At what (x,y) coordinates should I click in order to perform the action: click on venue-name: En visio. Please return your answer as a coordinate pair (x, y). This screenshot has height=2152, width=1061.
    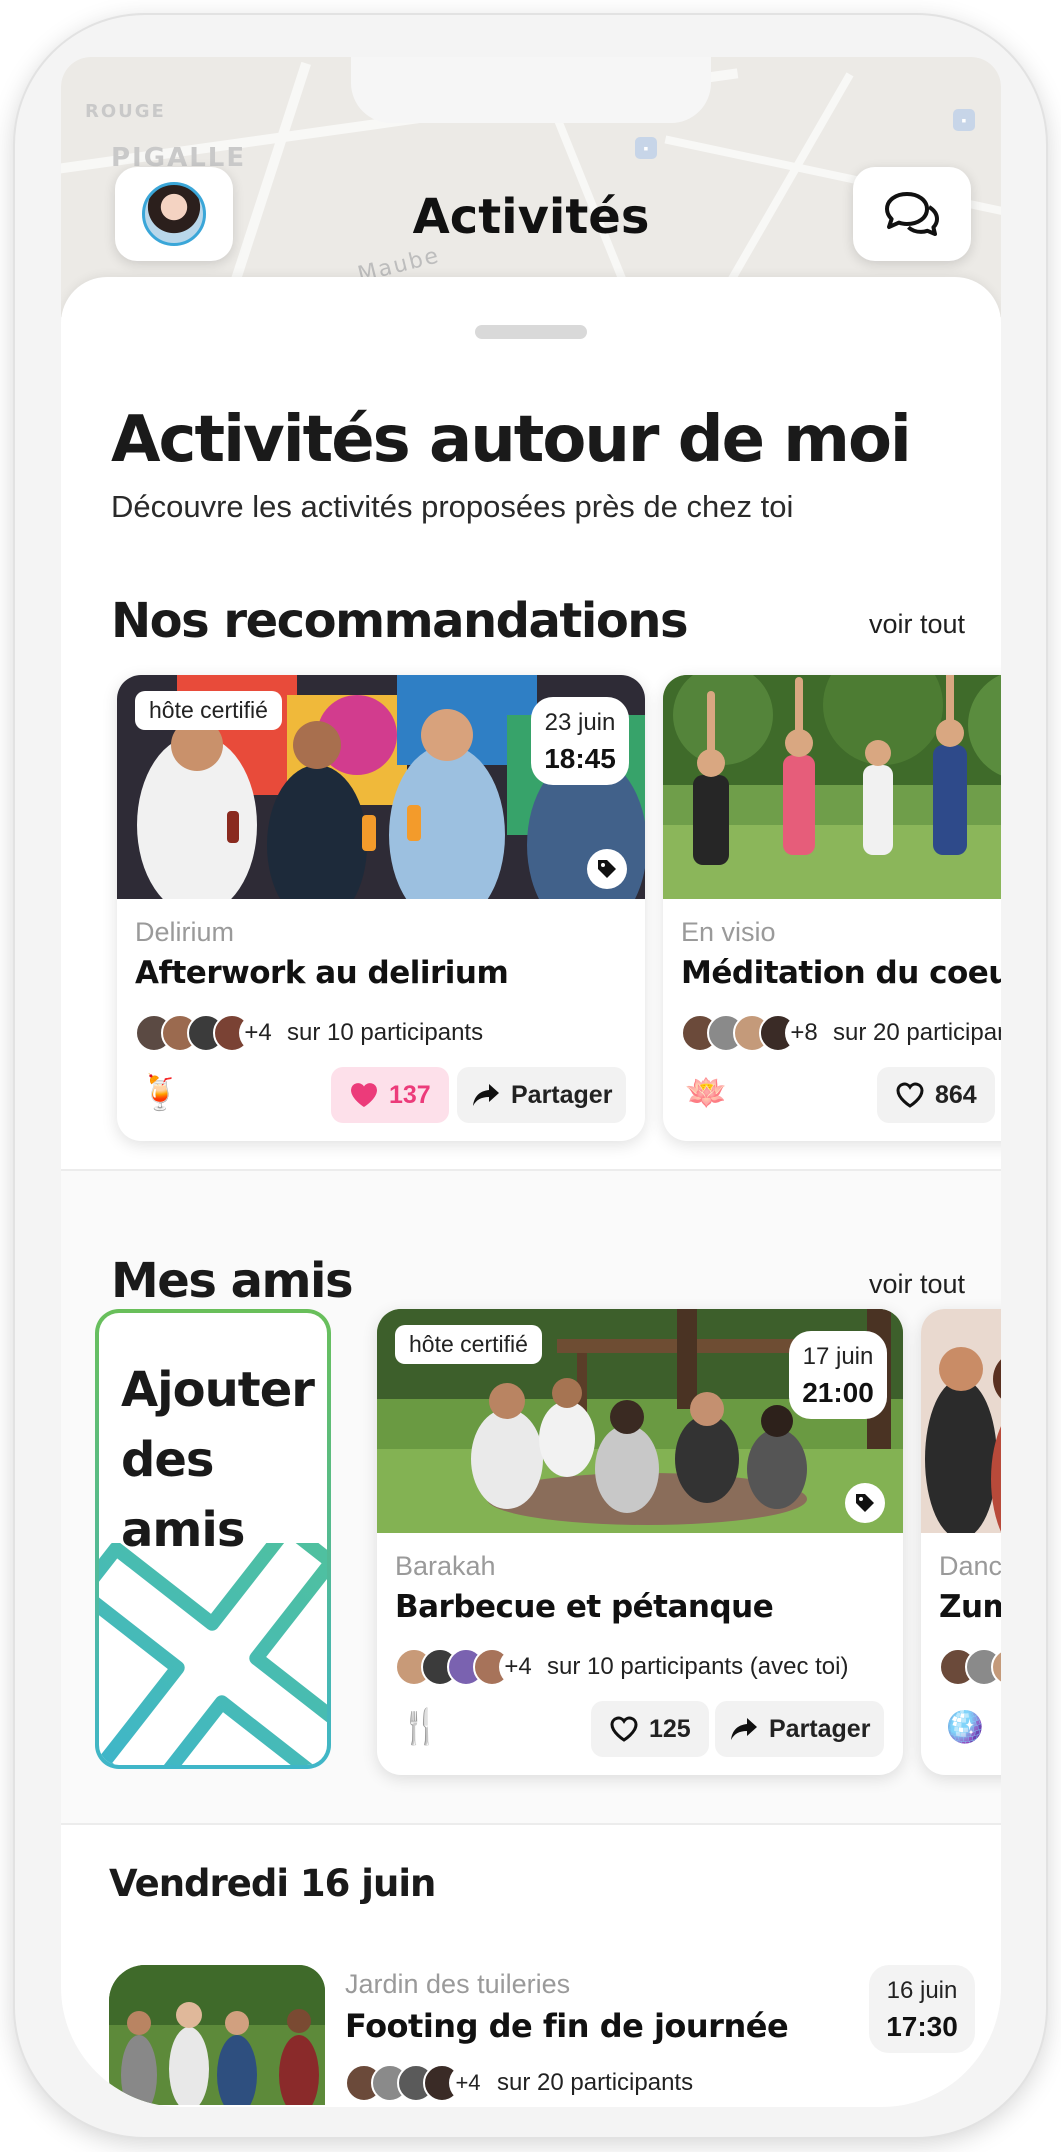
    Looking at the image, I should click on (728, 932).